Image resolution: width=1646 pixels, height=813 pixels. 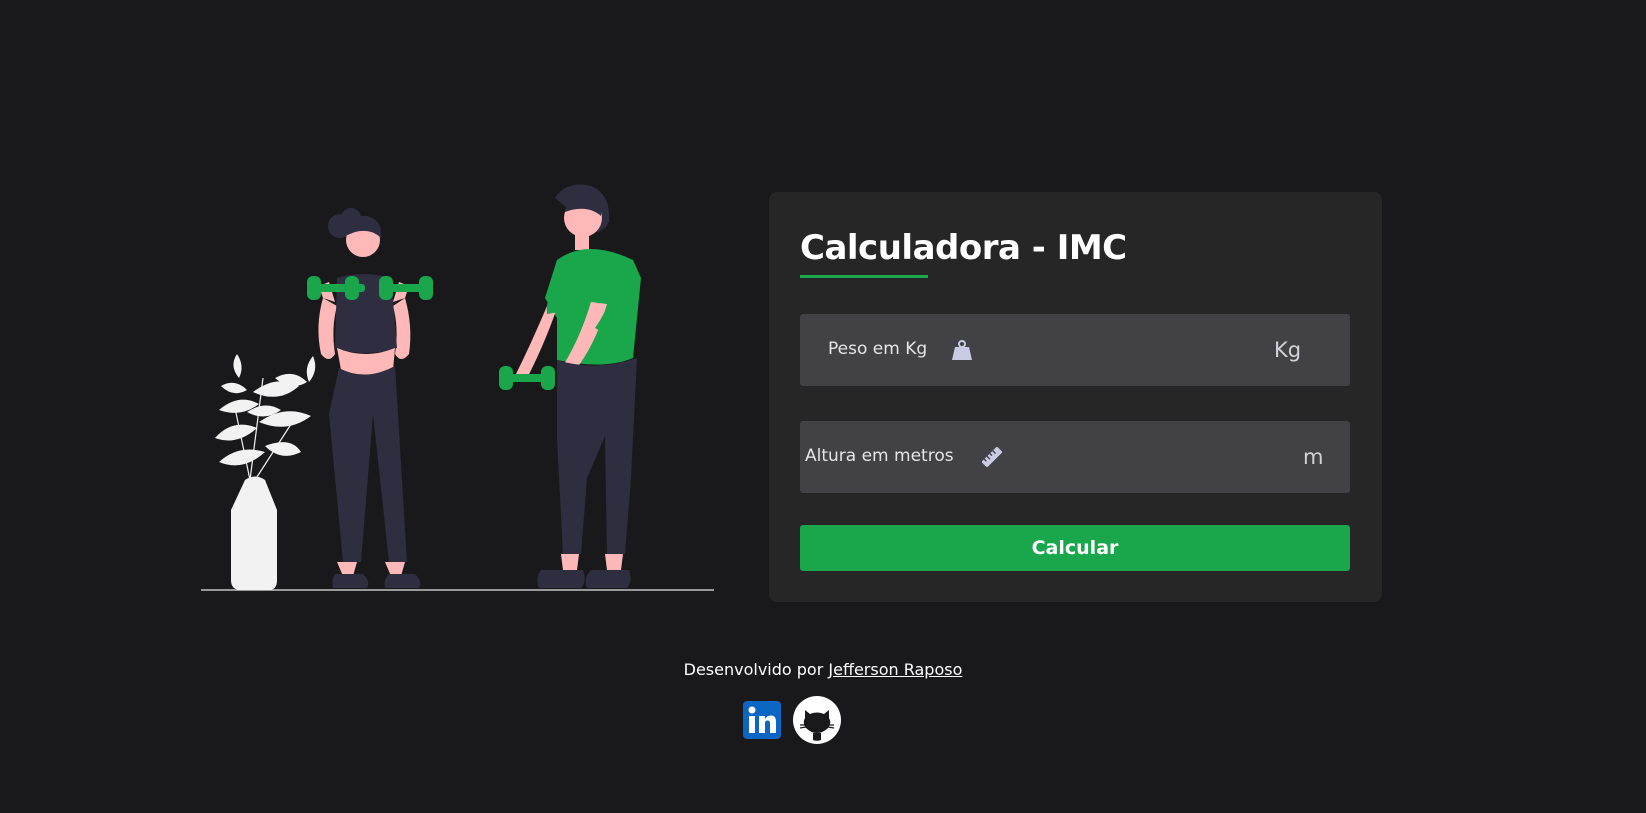 I want to click on height-unit: m, so click(x=1313, y=457).